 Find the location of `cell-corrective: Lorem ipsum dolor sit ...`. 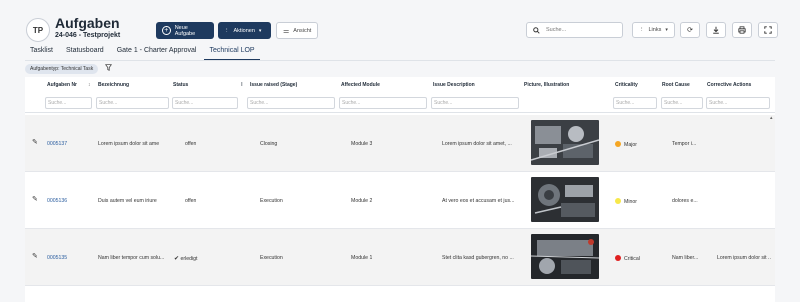

cell-corrective: Lorem ipsum dolor sit ... is located at coordinates (744, 258).